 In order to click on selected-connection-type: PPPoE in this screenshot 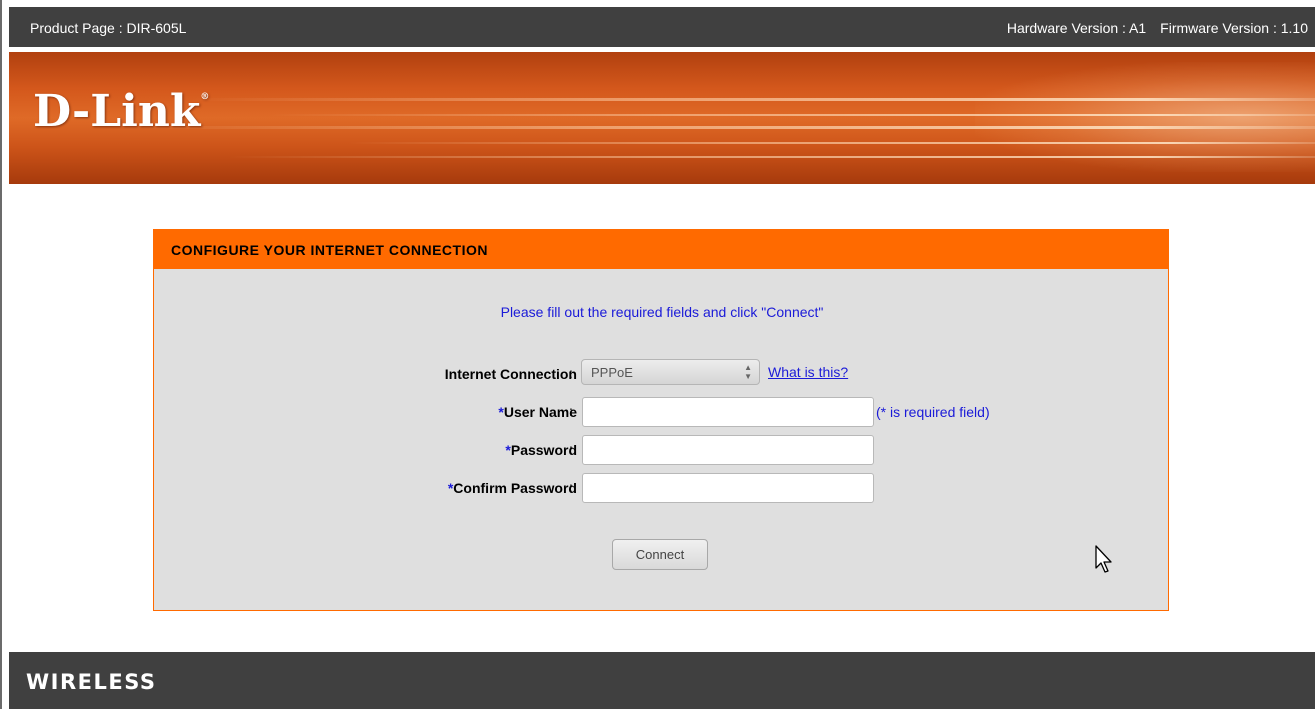, I will do `click(612, 372)`.